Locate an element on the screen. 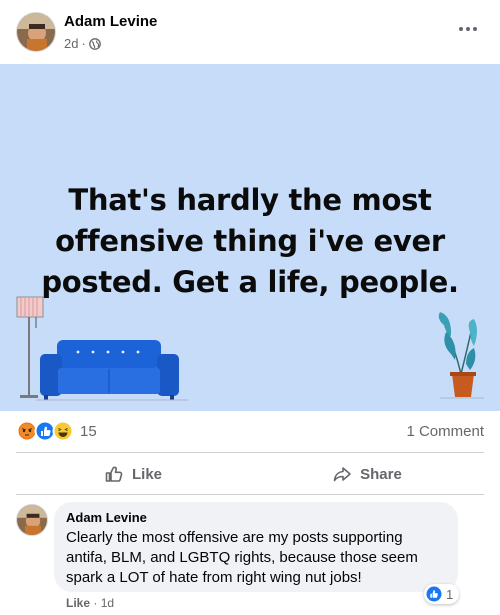  share-icon is located at coordinates (342, 474).